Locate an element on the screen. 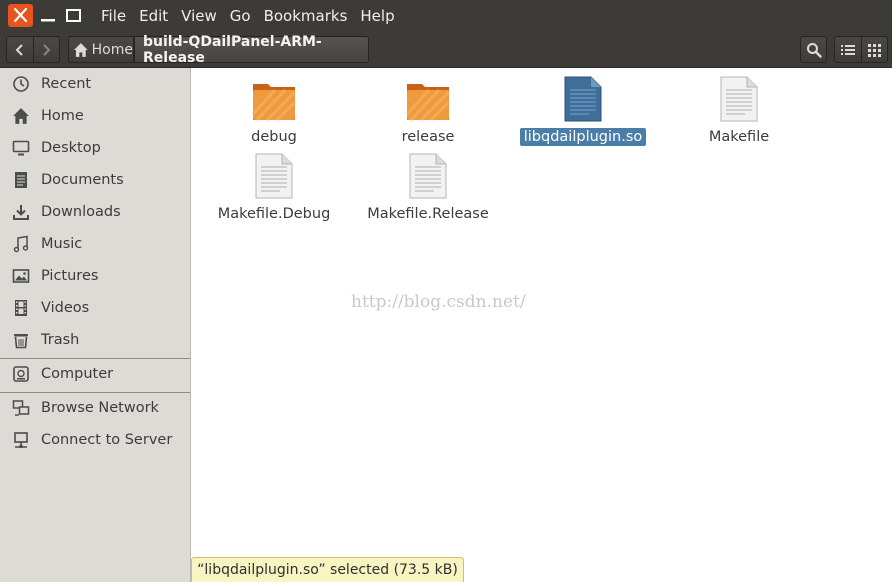 The width and height of the screenshot is (892, 582). sidebar-item-browse-network: Browse Network is located at coordinates (95, 408).